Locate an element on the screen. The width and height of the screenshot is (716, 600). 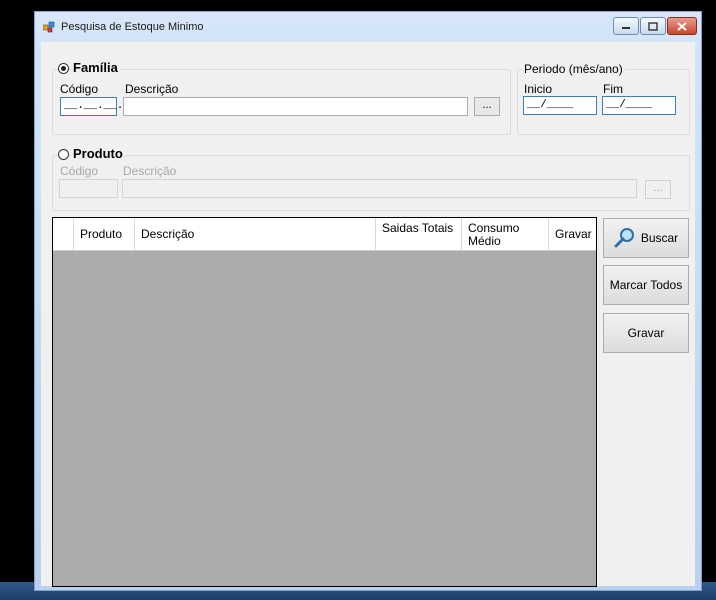
close-button is located at coordinates (682, 26).